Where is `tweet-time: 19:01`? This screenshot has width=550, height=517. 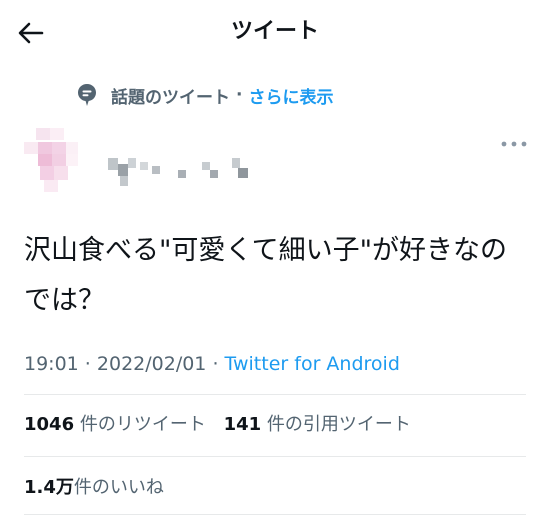
tweet-time: 19:01 is located at coordinates (51, 364).